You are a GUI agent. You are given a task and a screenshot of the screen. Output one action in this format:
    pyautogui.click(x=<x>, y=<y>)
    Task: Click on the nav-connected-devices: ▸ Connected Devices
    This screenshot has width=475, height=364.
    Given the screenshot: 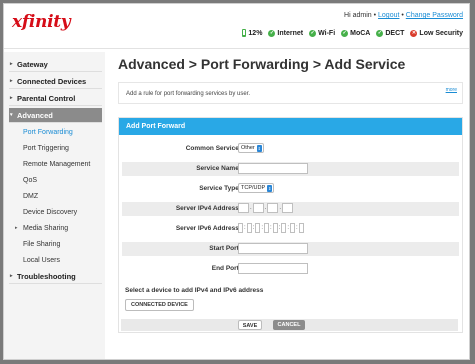 What is the action you would take?
    pyautogui.click(x=55, y=81)
    